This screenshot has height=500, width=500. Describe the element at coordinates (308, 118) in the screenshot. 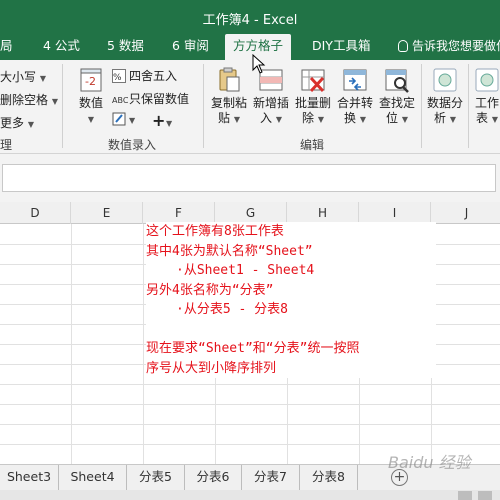

I see `batch-delete-label-2: 除` at that location.